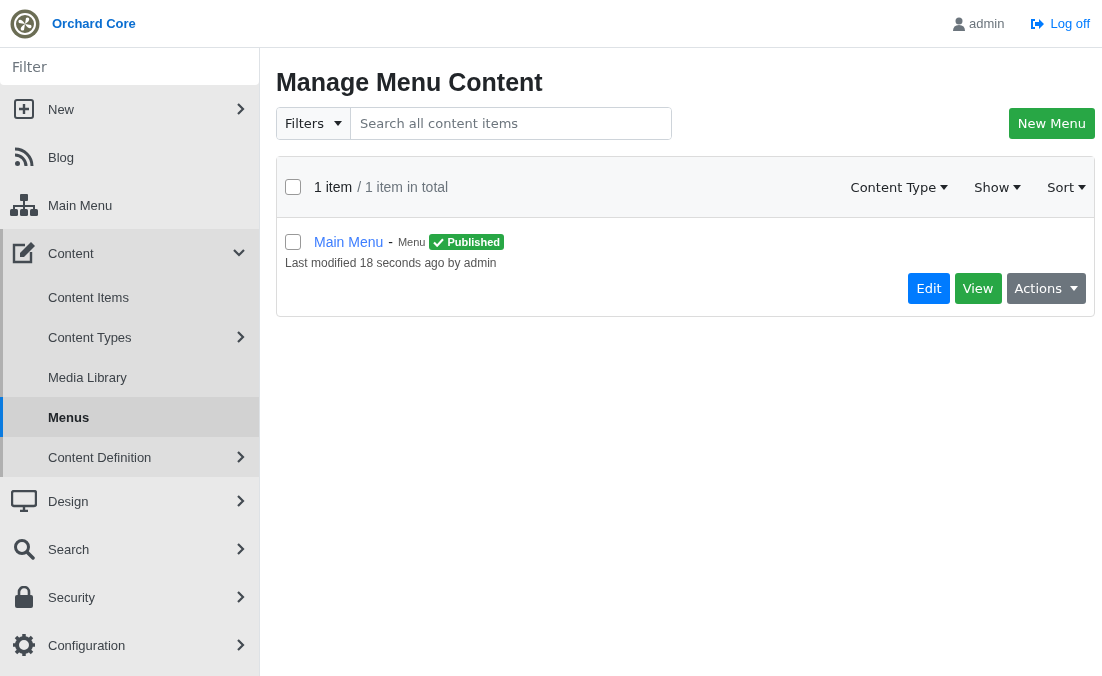 Image resolution: width=1102 pixels, height=676 pixels. What do you see at coordinates (24, 597) in the screenshot?
I see `lock-icon` at bounding box center [24, 597].